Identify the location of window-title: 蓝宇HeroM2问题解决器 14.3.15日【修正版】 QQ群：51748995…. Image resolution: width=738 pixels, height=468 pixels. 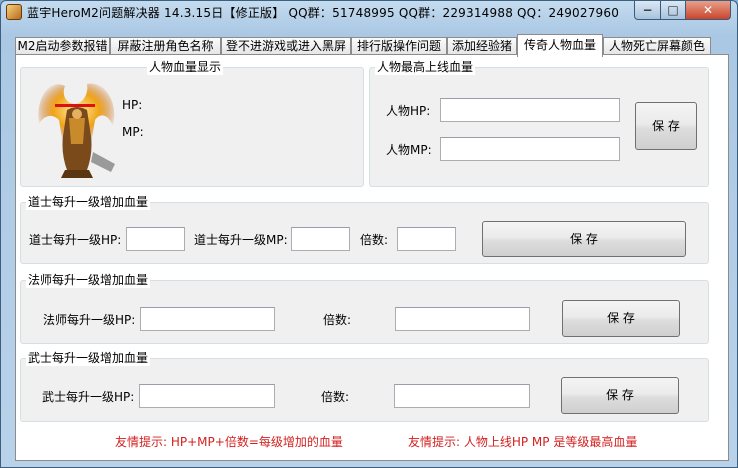
(323, 13).